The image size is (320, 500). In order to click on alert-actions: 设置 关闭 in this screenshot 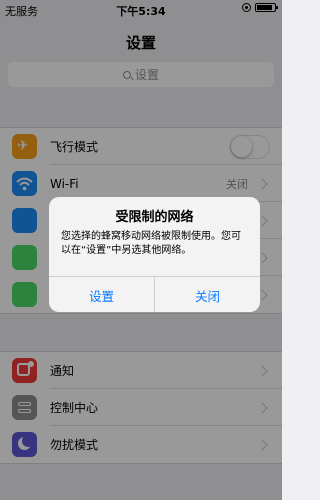, I will do `click(154, 294)`.